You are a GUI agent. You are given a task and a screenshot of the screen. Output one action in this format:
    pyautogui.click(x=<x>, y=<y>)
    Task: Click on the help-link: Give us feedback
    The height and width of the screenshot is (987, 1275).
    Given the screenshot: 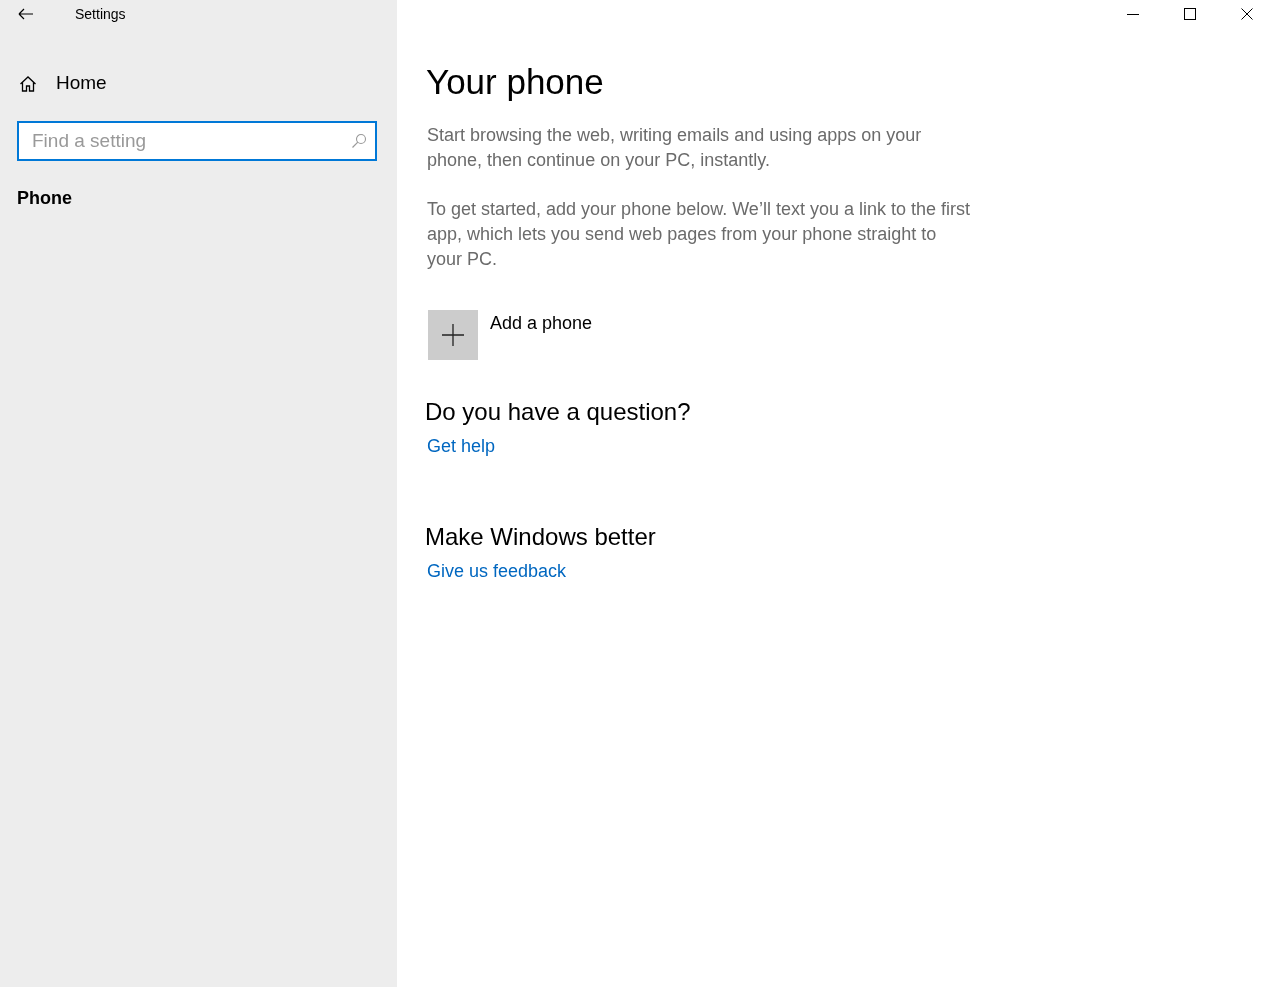 What is the action you would take?
    pyautogui.click(x=497, y=571)
    